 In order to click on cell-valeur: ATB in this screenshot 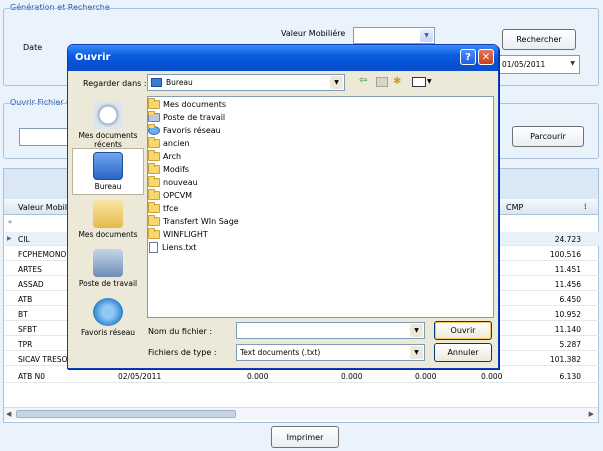, I will do `click(25, 299)`.